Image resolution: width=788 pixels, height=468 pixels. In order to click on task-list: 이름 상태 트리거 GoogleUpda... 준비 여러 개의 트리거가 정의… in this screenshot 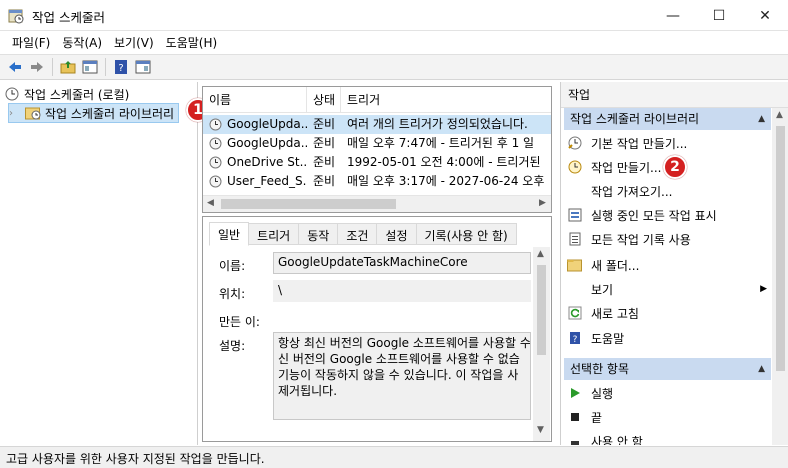, I will do `click(377, 149)`.